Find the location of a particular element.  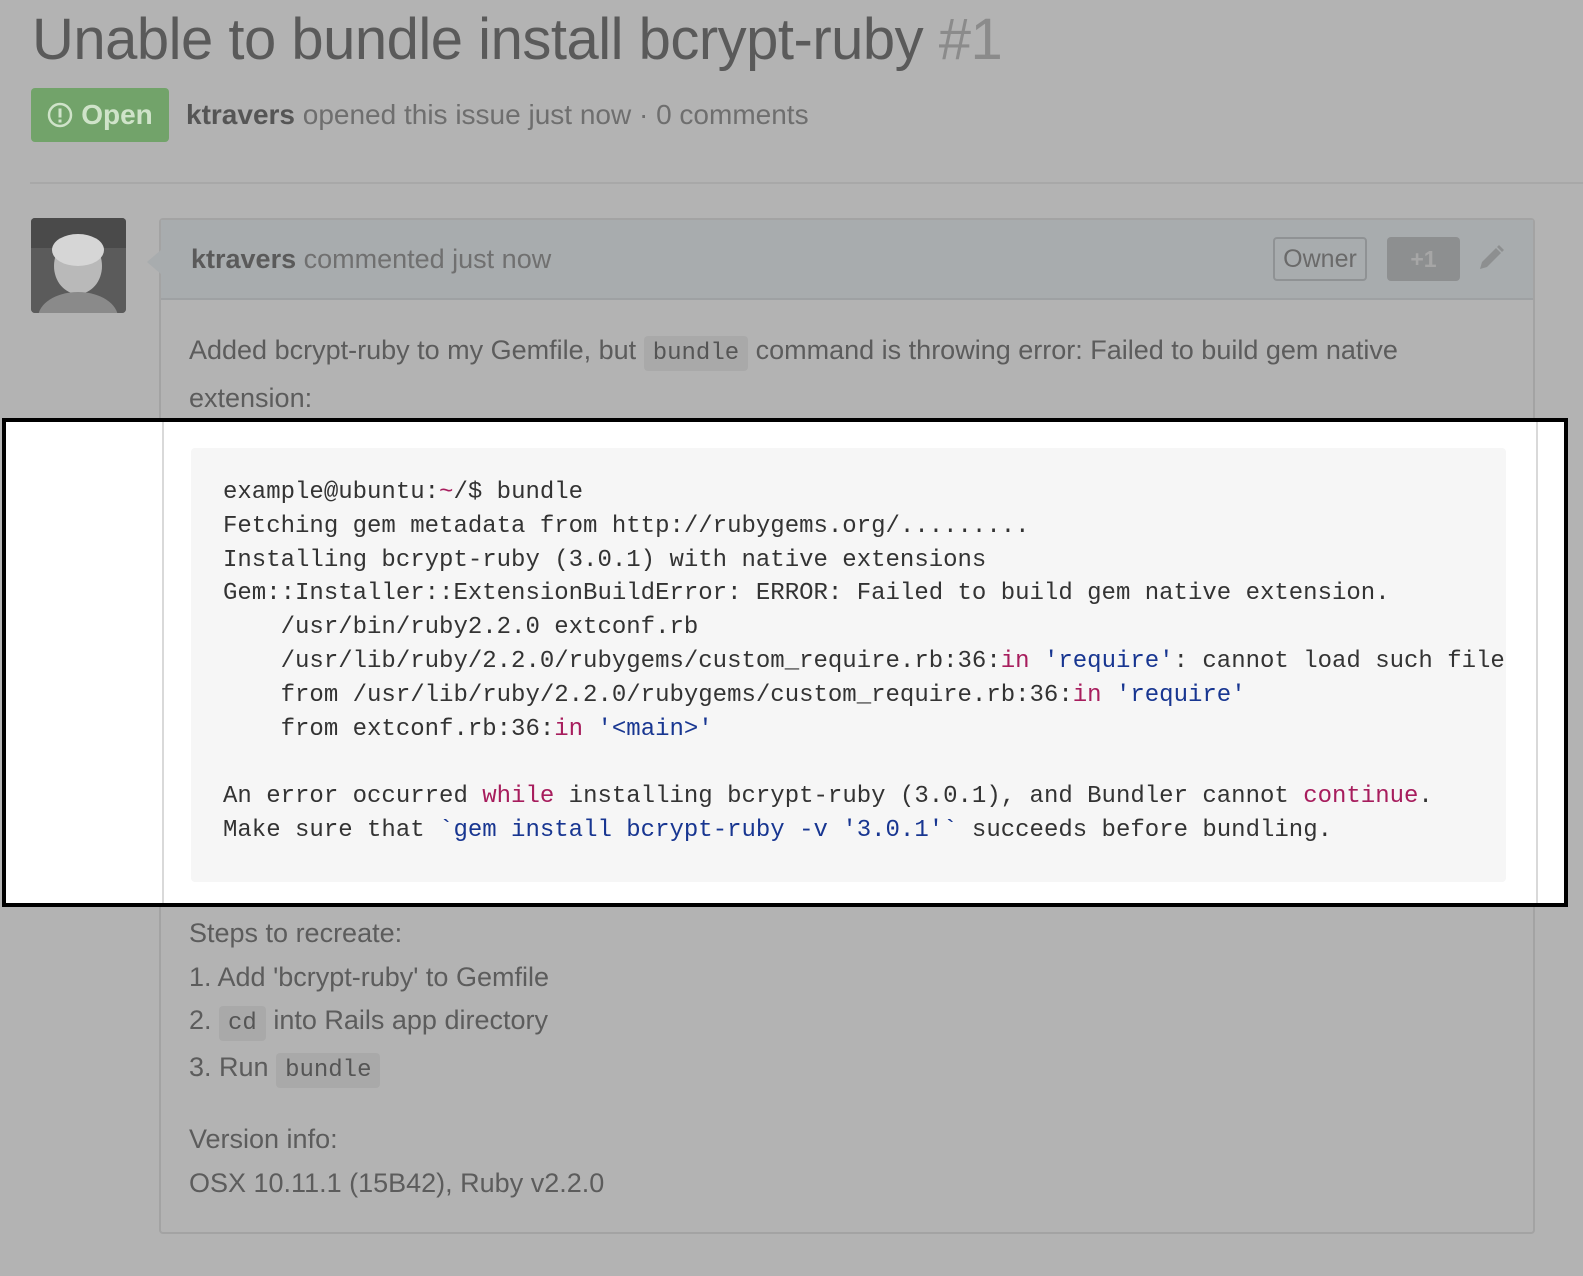

status-badge: Open is located at coordinates (100, 115).